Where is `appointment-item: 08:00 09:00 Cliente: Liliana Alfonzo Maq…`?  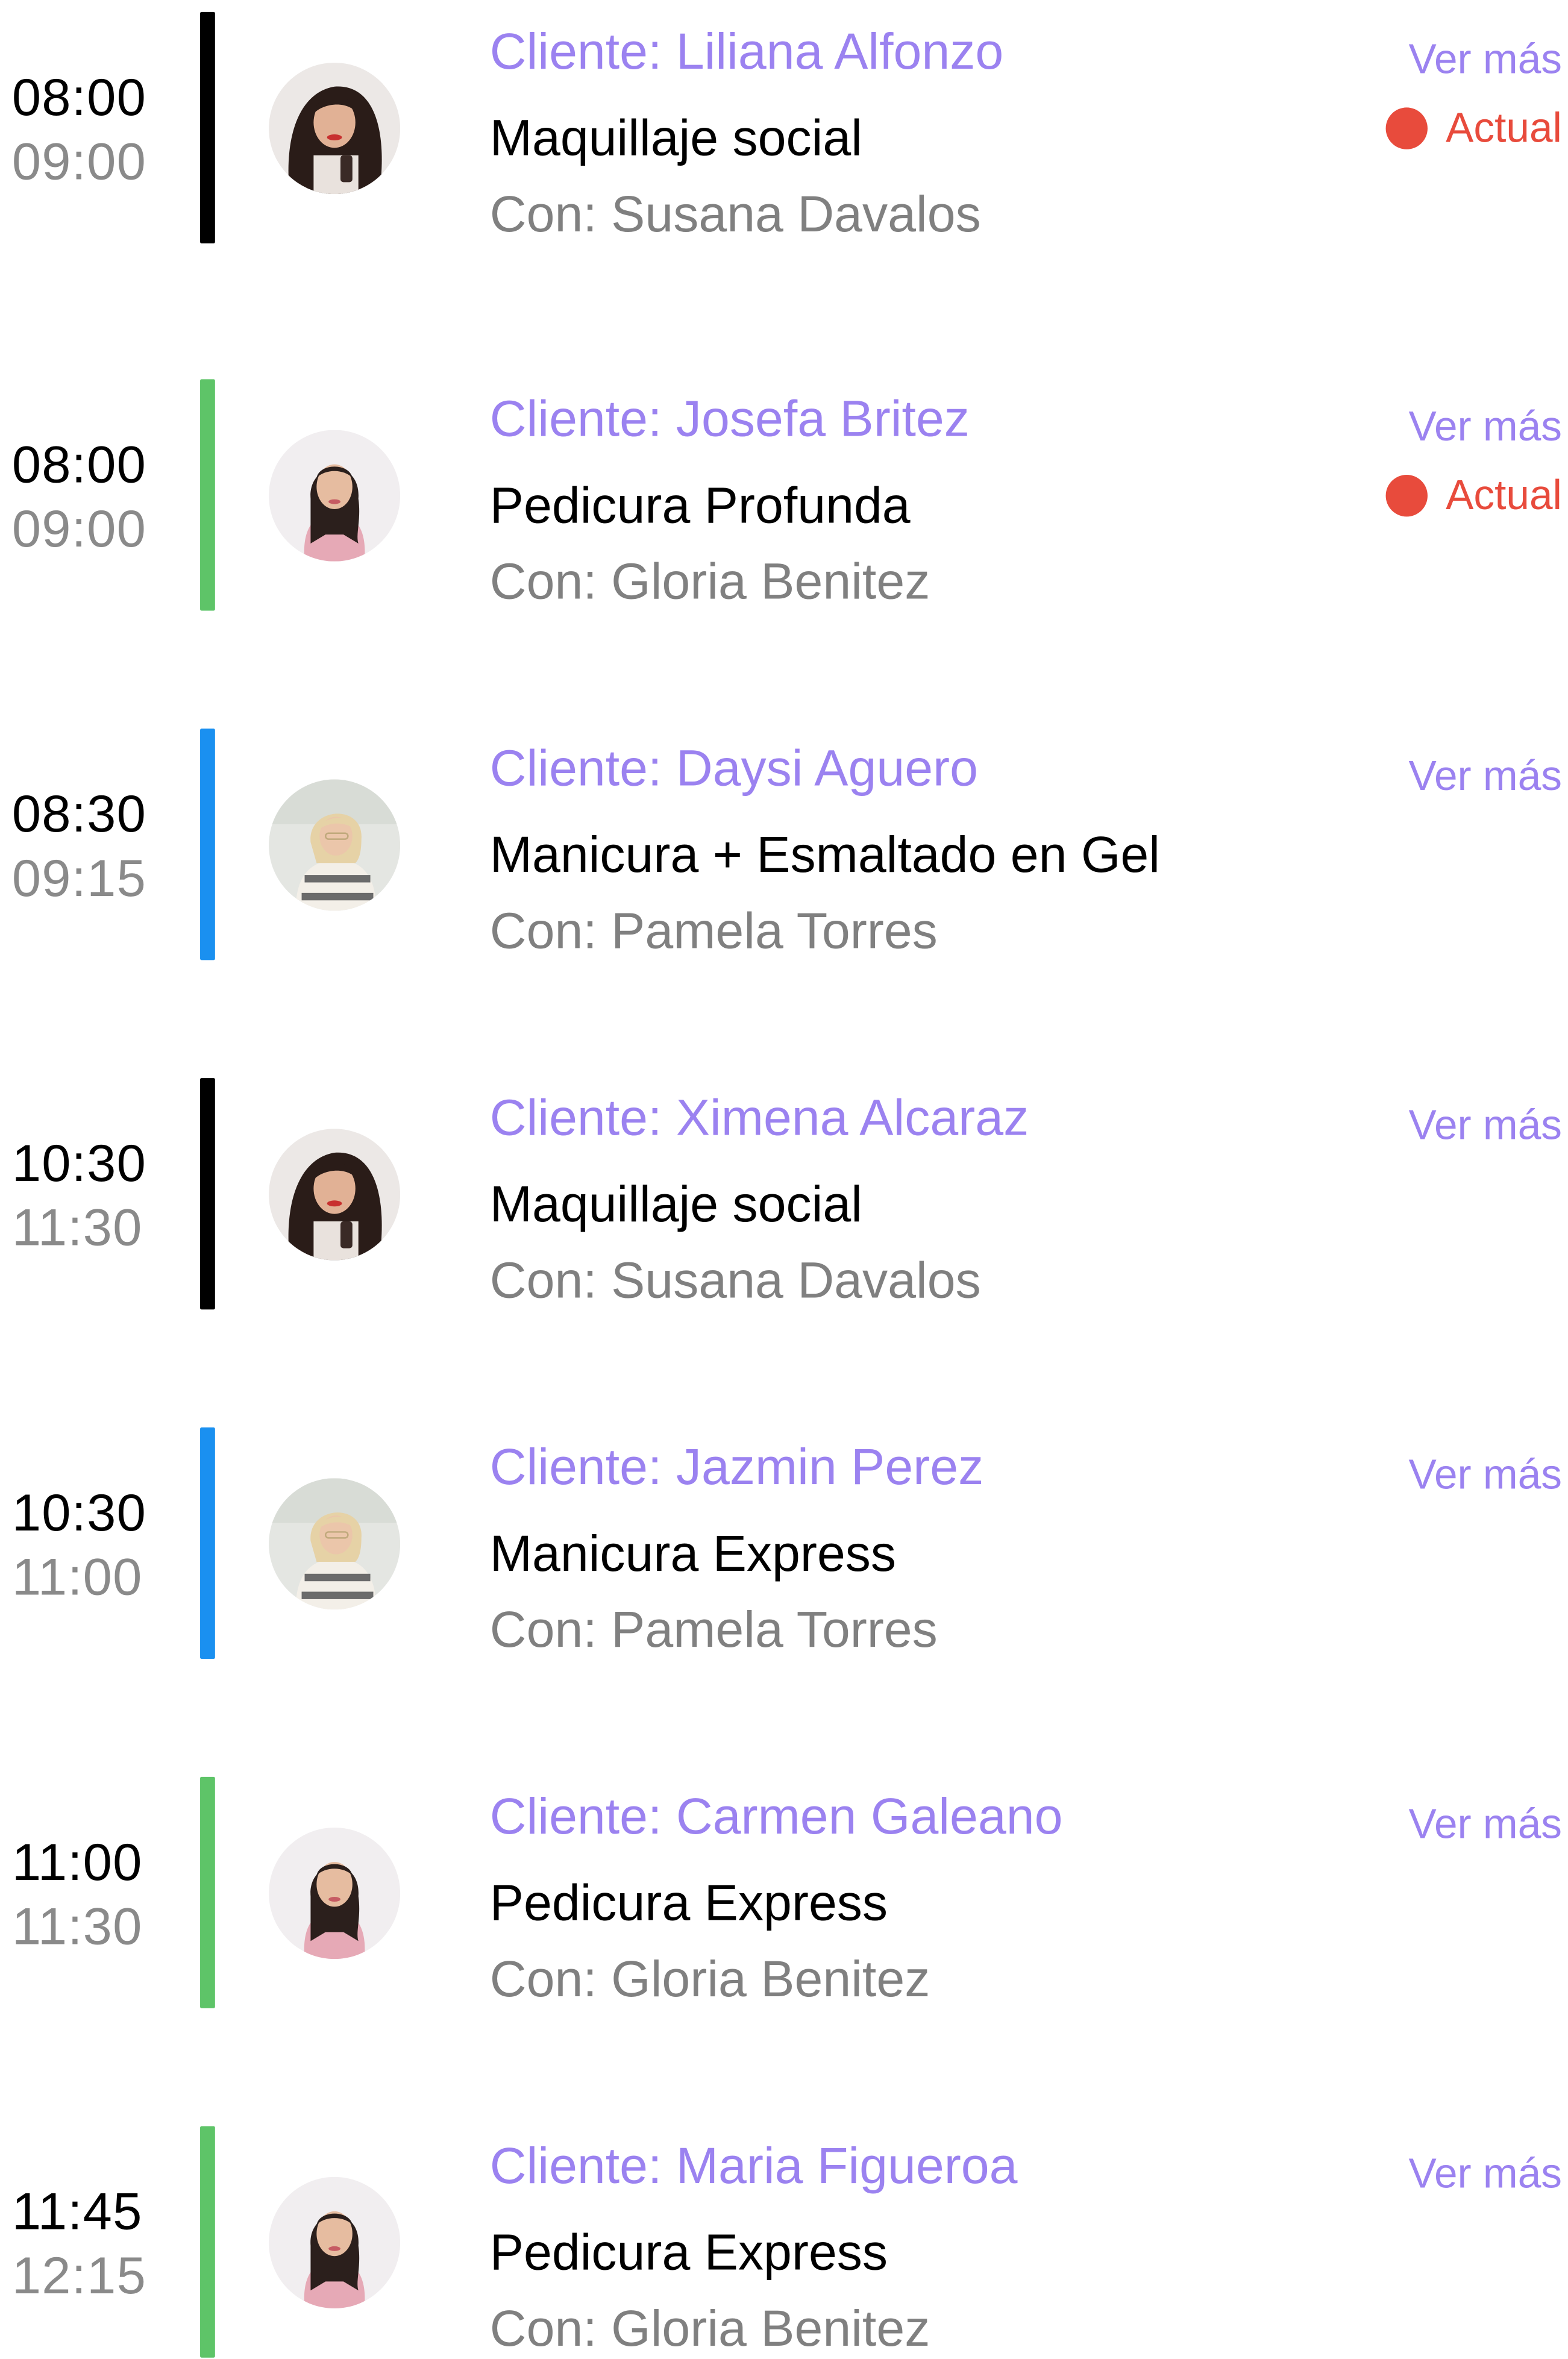
appointment-item: 08:00 09:00 Cliente: Liliana Alfonzo Maq… is located at coordinates (784, 127).